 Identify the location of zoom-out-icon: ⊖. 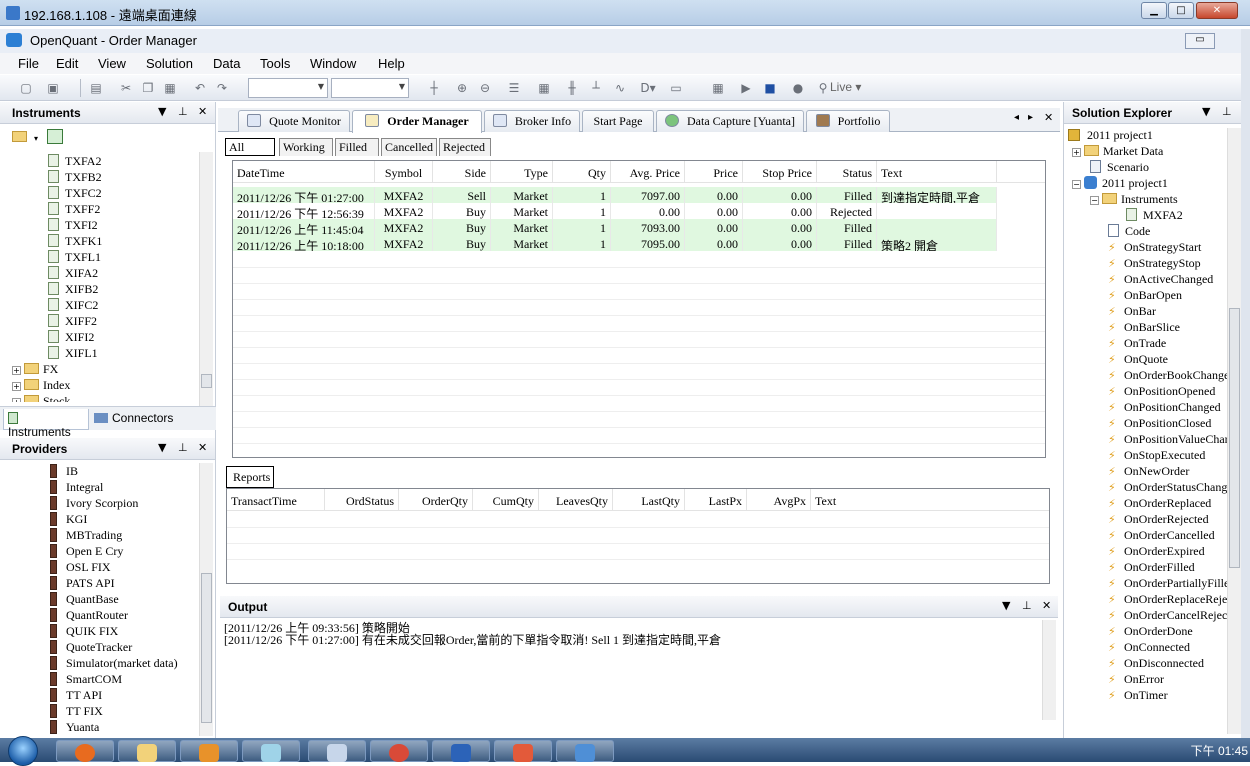
(485, 88).